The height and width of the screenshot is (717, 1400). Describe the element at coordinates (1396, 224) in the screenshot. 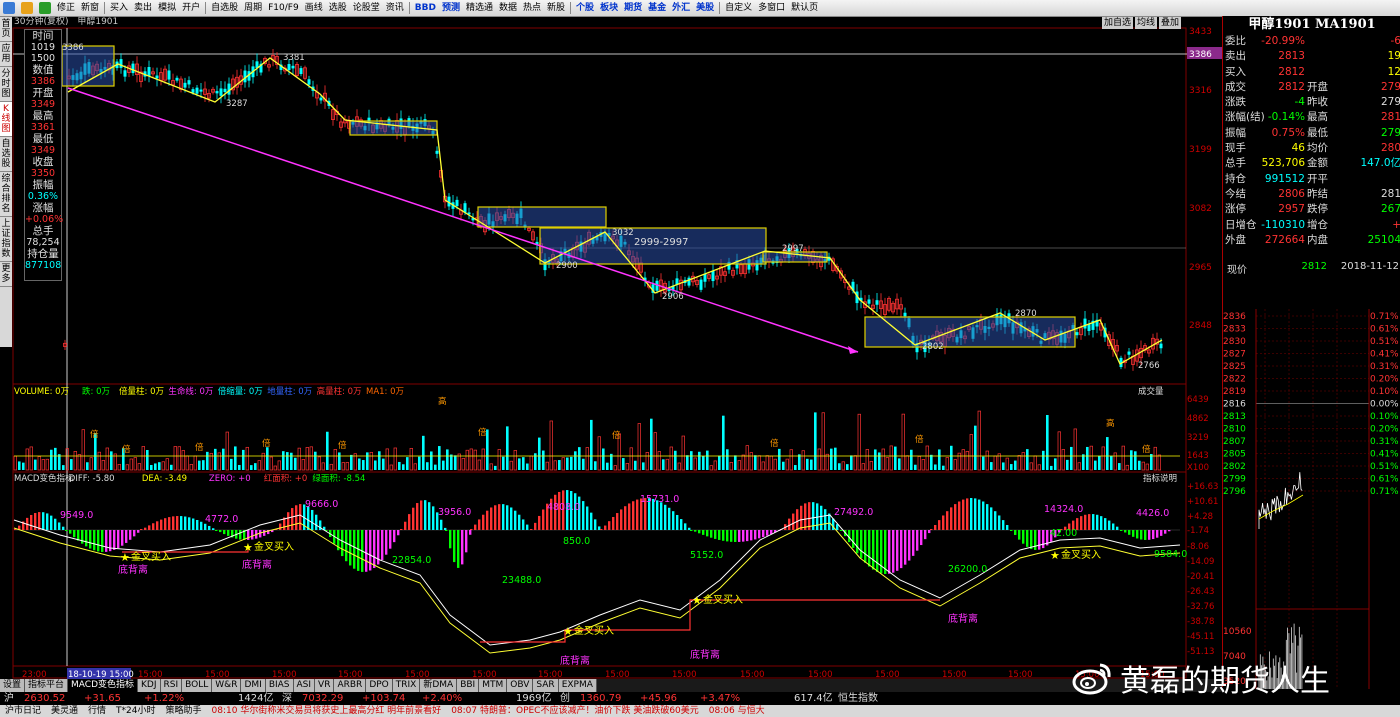

I see `quote-value: +` at that location.